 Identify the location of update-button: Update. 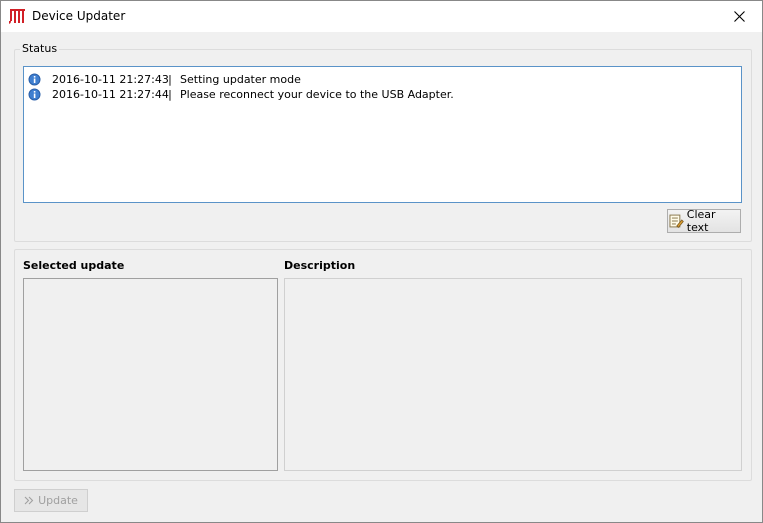
(51, 500).